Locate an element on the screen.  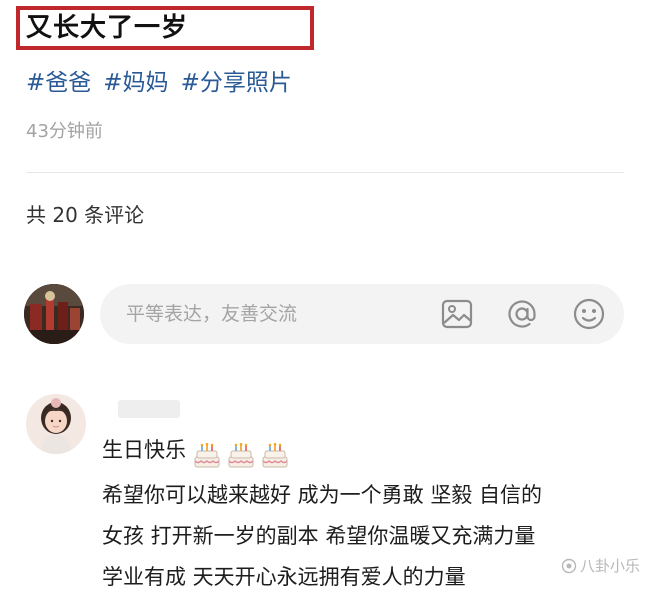
post-title: 又长大了一岁 is located at coordinates (107, 28).